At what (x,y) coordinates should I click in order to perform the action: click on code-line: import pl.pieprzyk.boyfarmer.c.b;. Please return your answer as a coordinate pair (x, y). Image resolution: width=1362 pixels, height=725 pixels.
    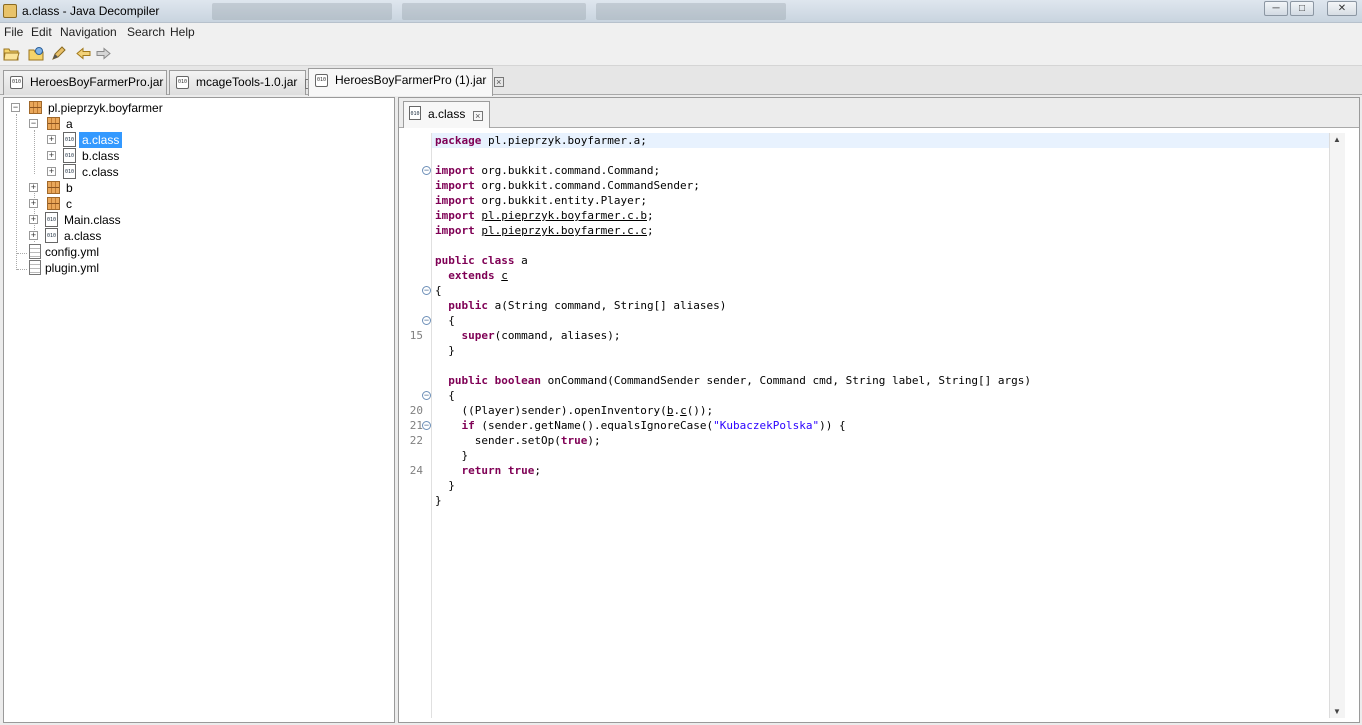
    Looking at the image, I should click on (544, 215).